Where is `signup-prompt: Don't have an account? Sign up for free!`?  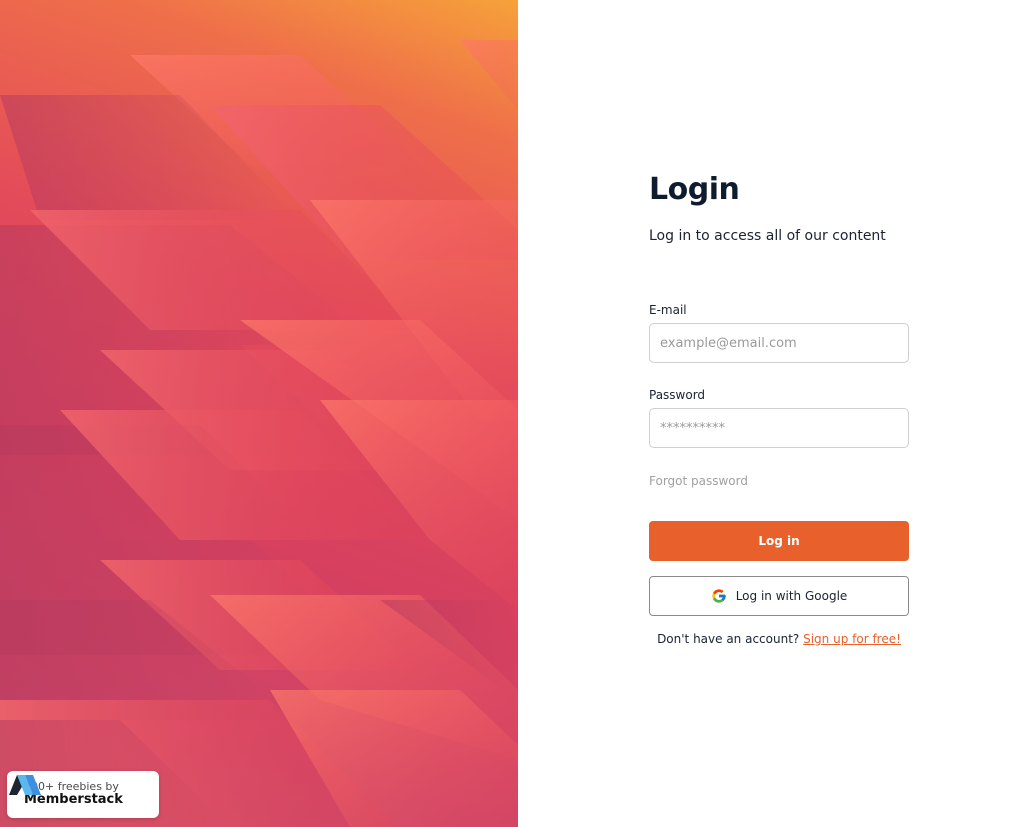
signup-prompt: Don't have an account? Sign up for free! is located at coordinates (779, 639).